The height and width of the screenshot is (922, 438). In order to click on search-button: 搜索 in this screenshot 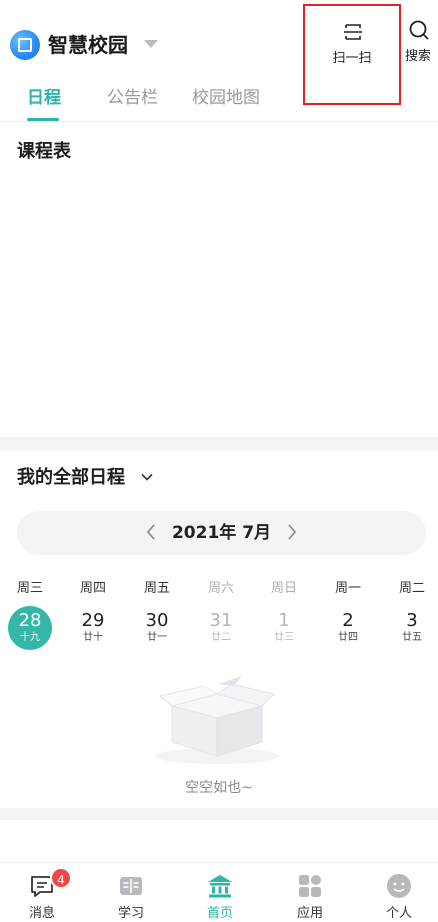, I will do `click(418, 43)`.